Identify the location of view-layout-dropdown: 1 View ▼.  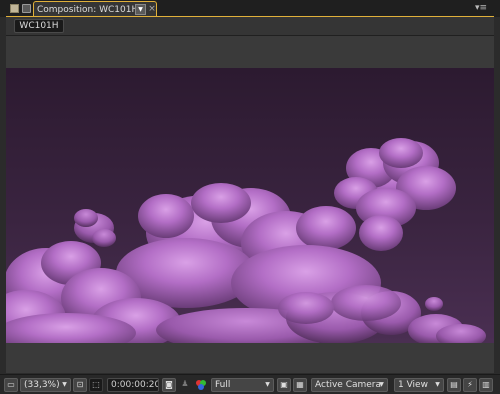
(419, 385).